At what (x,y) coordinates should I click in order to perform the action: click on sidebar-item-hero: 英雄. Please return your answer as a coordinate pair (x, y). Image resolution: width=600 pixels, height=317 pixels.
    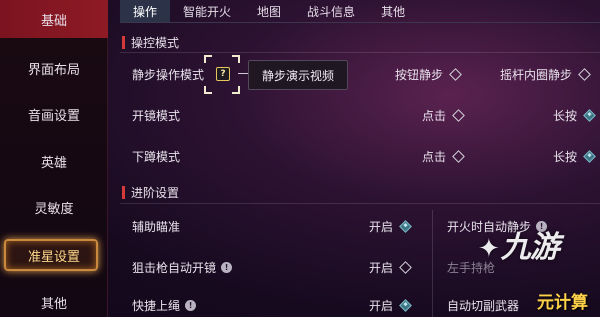
    Looking at the image, I should click on (54, 161).